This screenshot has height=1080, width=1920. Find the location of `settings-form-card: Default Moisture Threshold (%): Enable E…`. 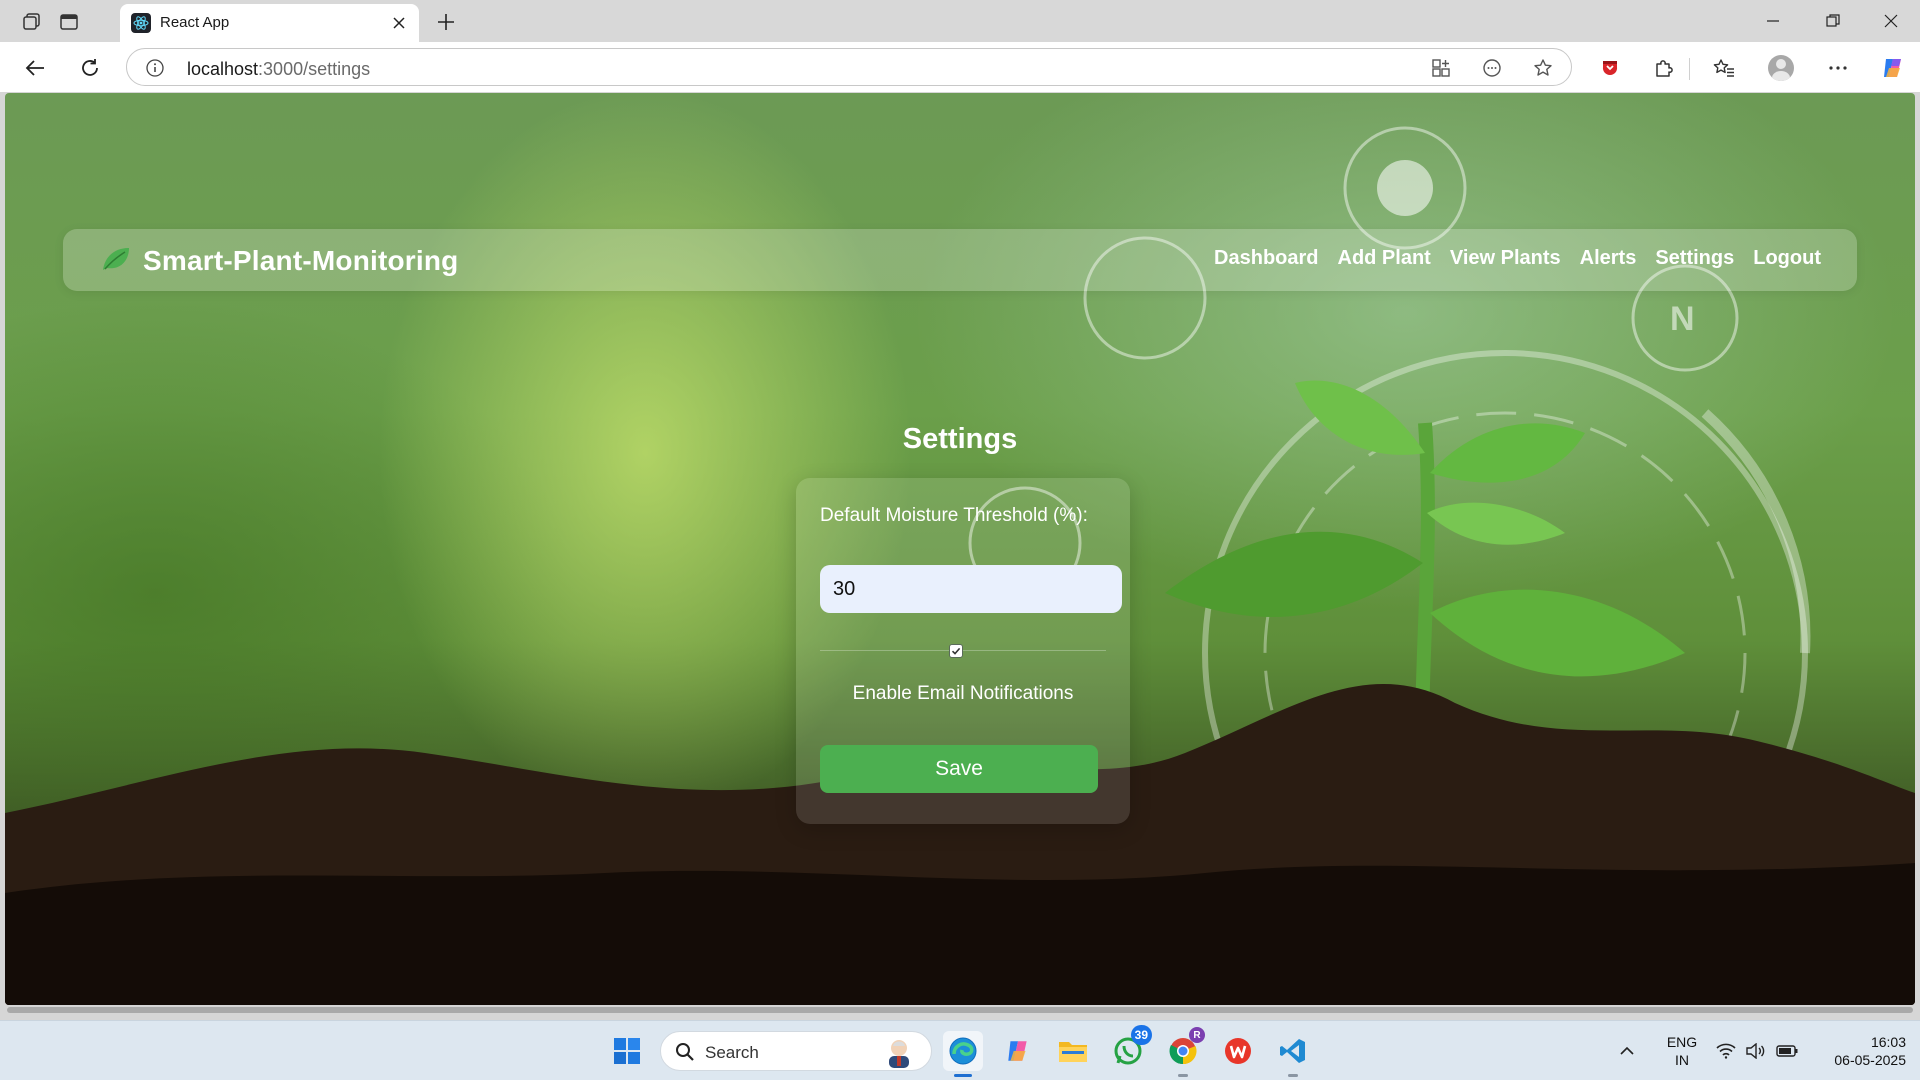

settings-form-card: Default Moisture Threshold (%): Enable E… is located at coordinates (963, 651).